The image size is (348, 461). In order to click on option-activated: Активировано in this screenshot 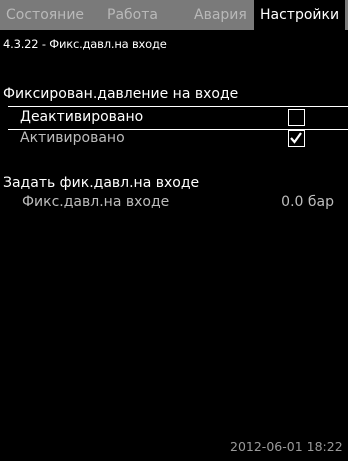, I will do `click(174, 139)`.